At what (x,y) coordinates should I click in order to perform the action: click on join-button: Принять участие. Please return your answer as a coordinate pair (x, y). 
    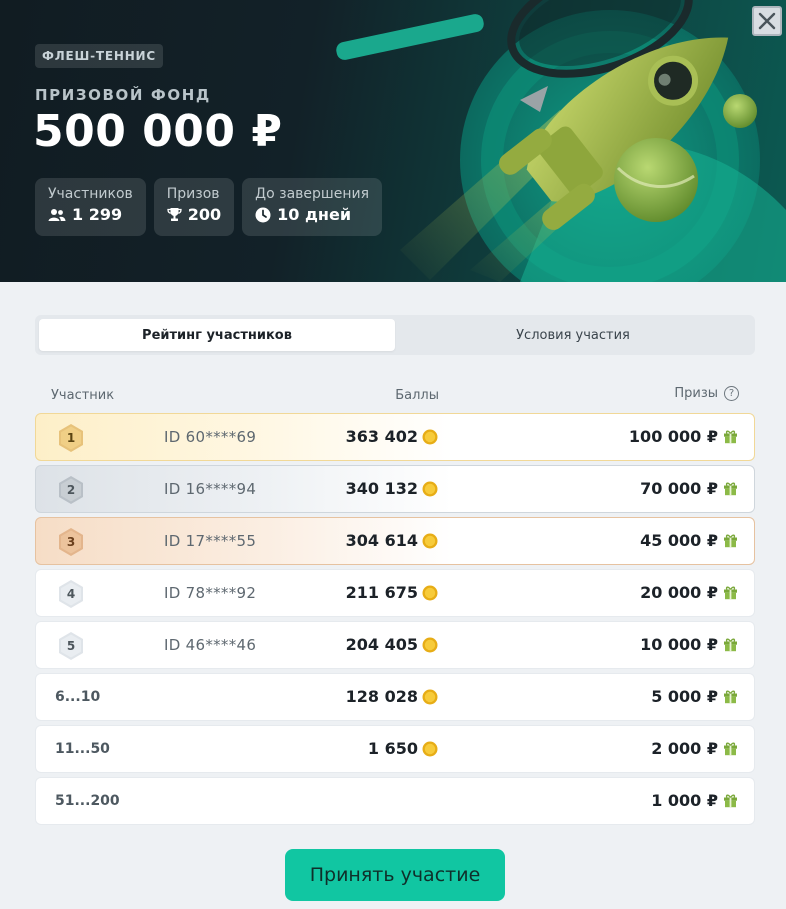
    Looking at the image, I should click on (395, 875).